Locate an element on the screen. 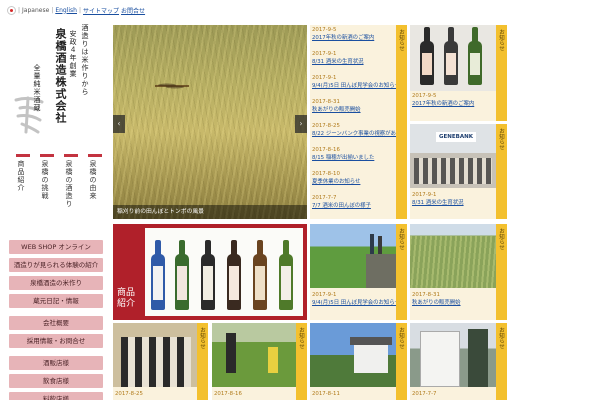  language-bar: | Japanese | English | サイトマップ お問合せ is located at coordinates (76, 10).